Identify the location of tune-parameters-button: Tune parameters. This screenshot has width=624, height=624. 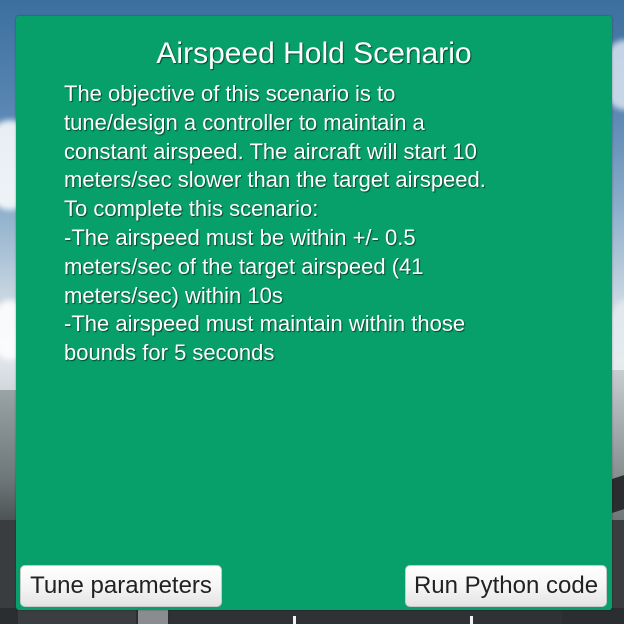
(121, 586).